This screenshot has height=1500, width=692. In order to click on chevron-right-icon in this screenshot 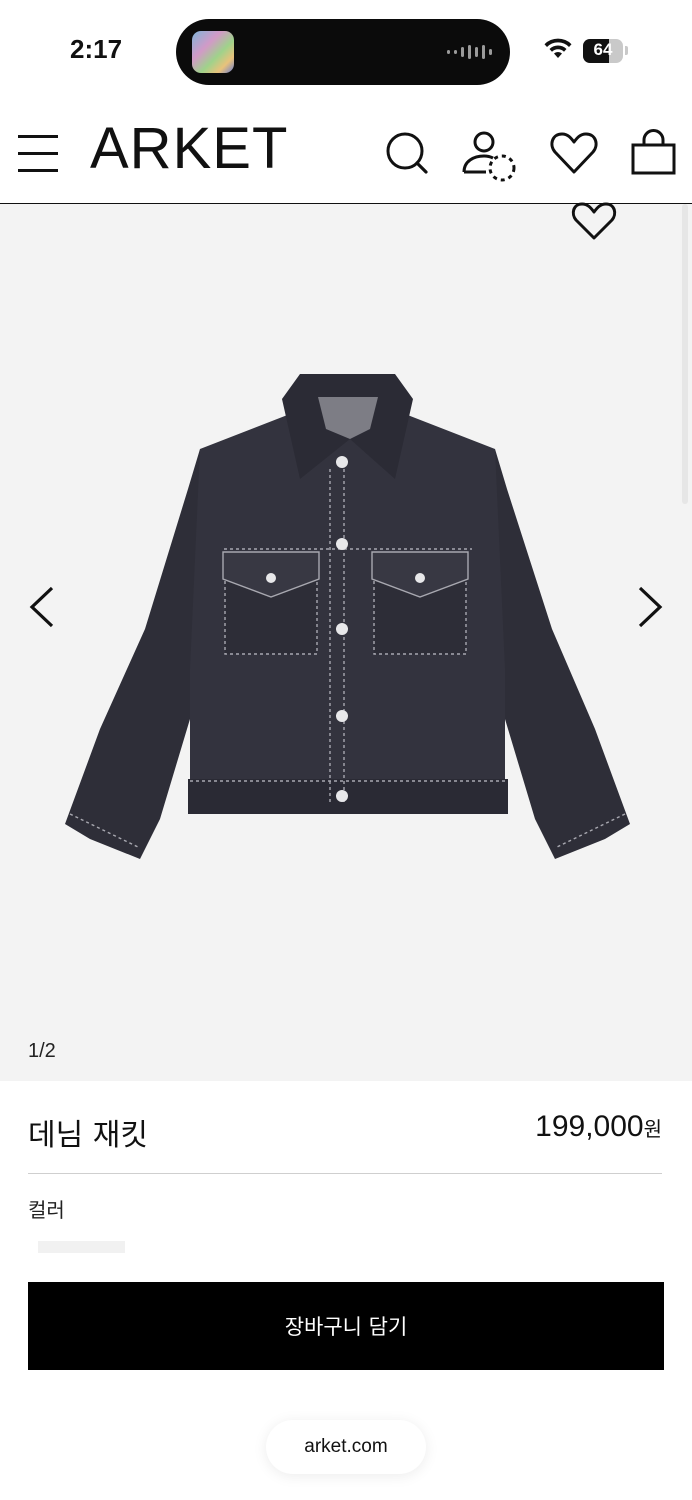, I will do `click(650, 607)`.